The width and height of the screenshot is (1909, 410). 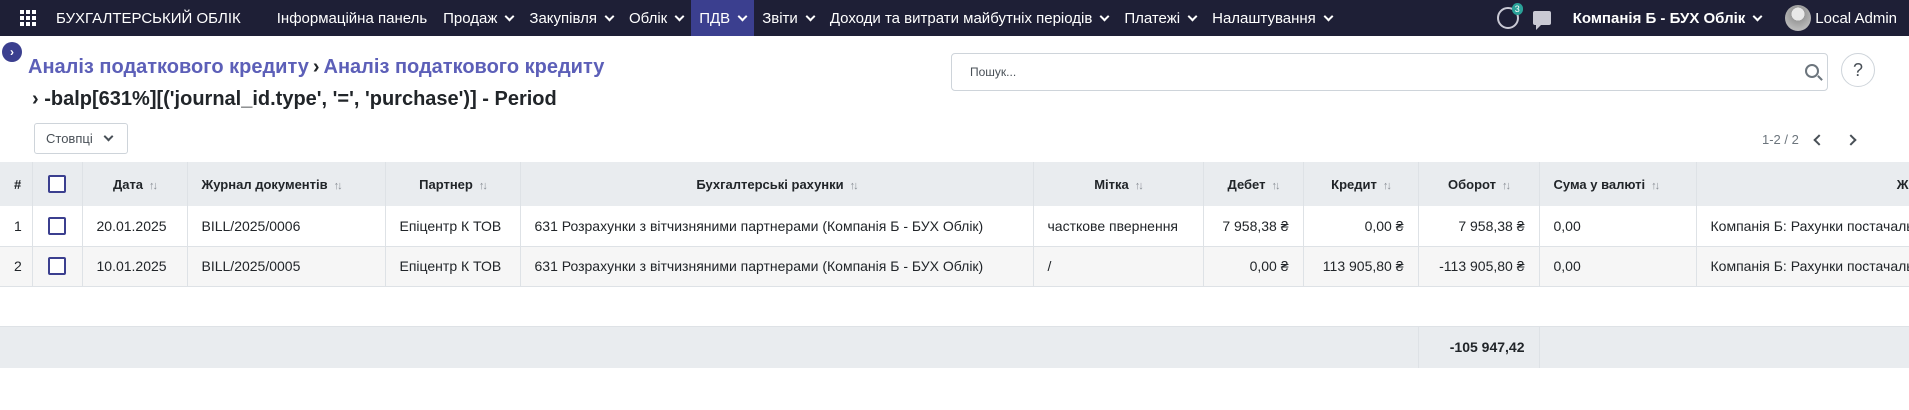 What do you see at coordinates (16, 266) in the screenshot?
I see `row-index: 2` at bounding box center [16, 266].